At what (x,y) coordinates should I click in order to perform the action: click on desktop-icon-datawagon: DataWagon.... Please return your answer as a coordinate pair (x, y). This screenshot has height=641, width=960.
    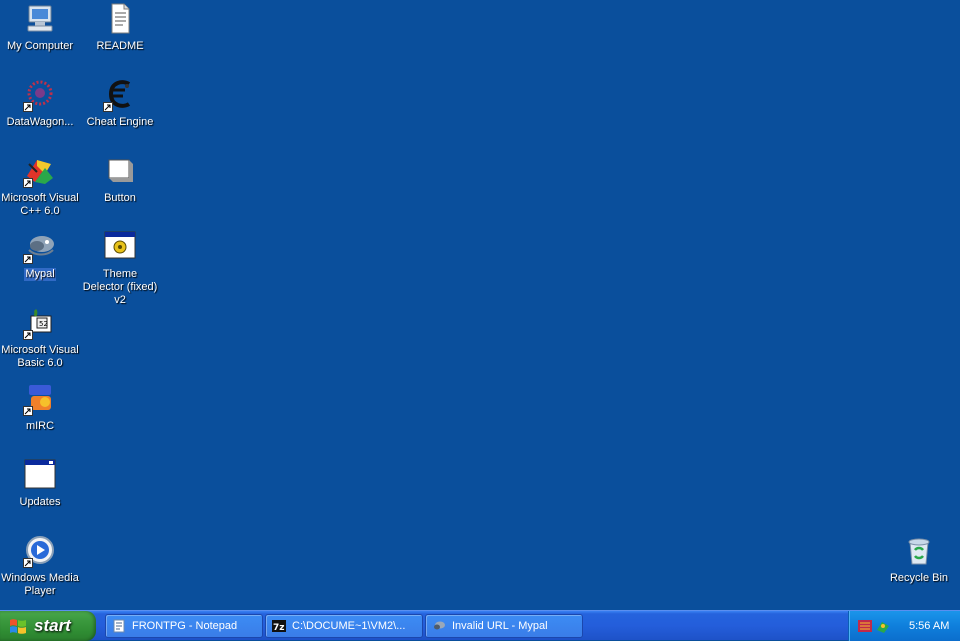
    Looking at the image, I should click on (40, 103).